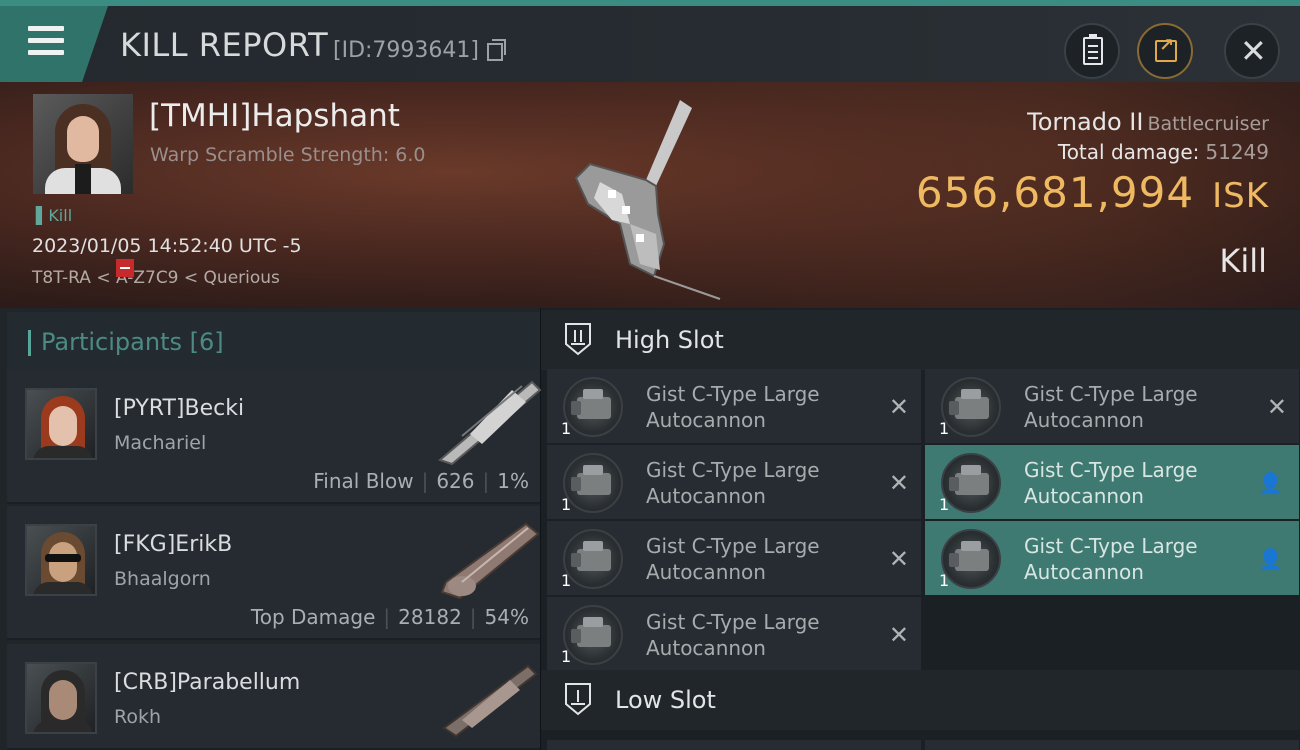 The image size is (1300, 750). Describe the element at coordinates (274, 437) in the screenshot. I see `participant-row: [PYRT]Becki Machariel Final Blow|626|1%` at that location.